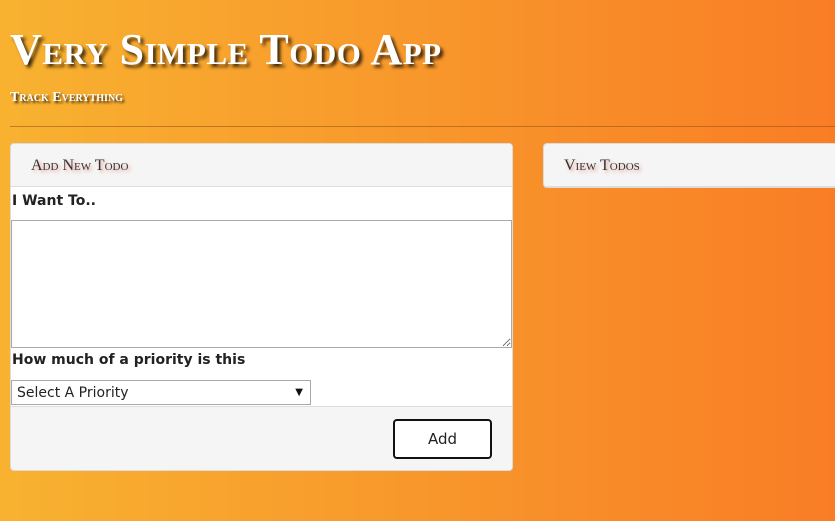 This screenshot has width=835, height=521. I want to click on todo-text-label: I Want To.., so click(54, 201).